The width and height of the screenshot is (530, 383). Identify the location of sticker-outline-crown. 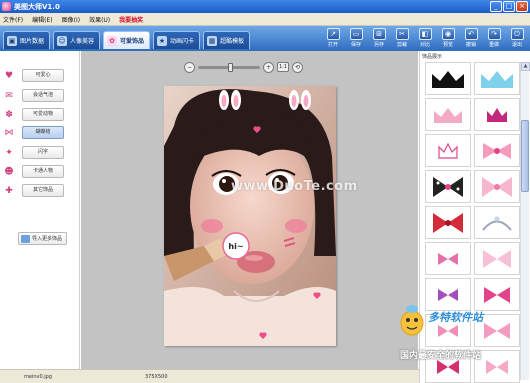
(448, 150).